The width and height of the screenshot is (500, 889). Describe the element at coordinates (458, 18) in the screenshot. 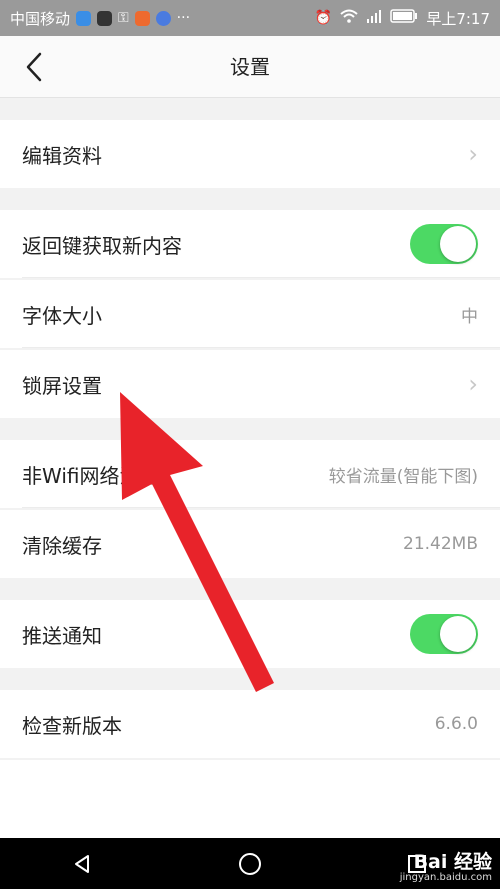

I see `clock-label: 早上7:17` at that location.